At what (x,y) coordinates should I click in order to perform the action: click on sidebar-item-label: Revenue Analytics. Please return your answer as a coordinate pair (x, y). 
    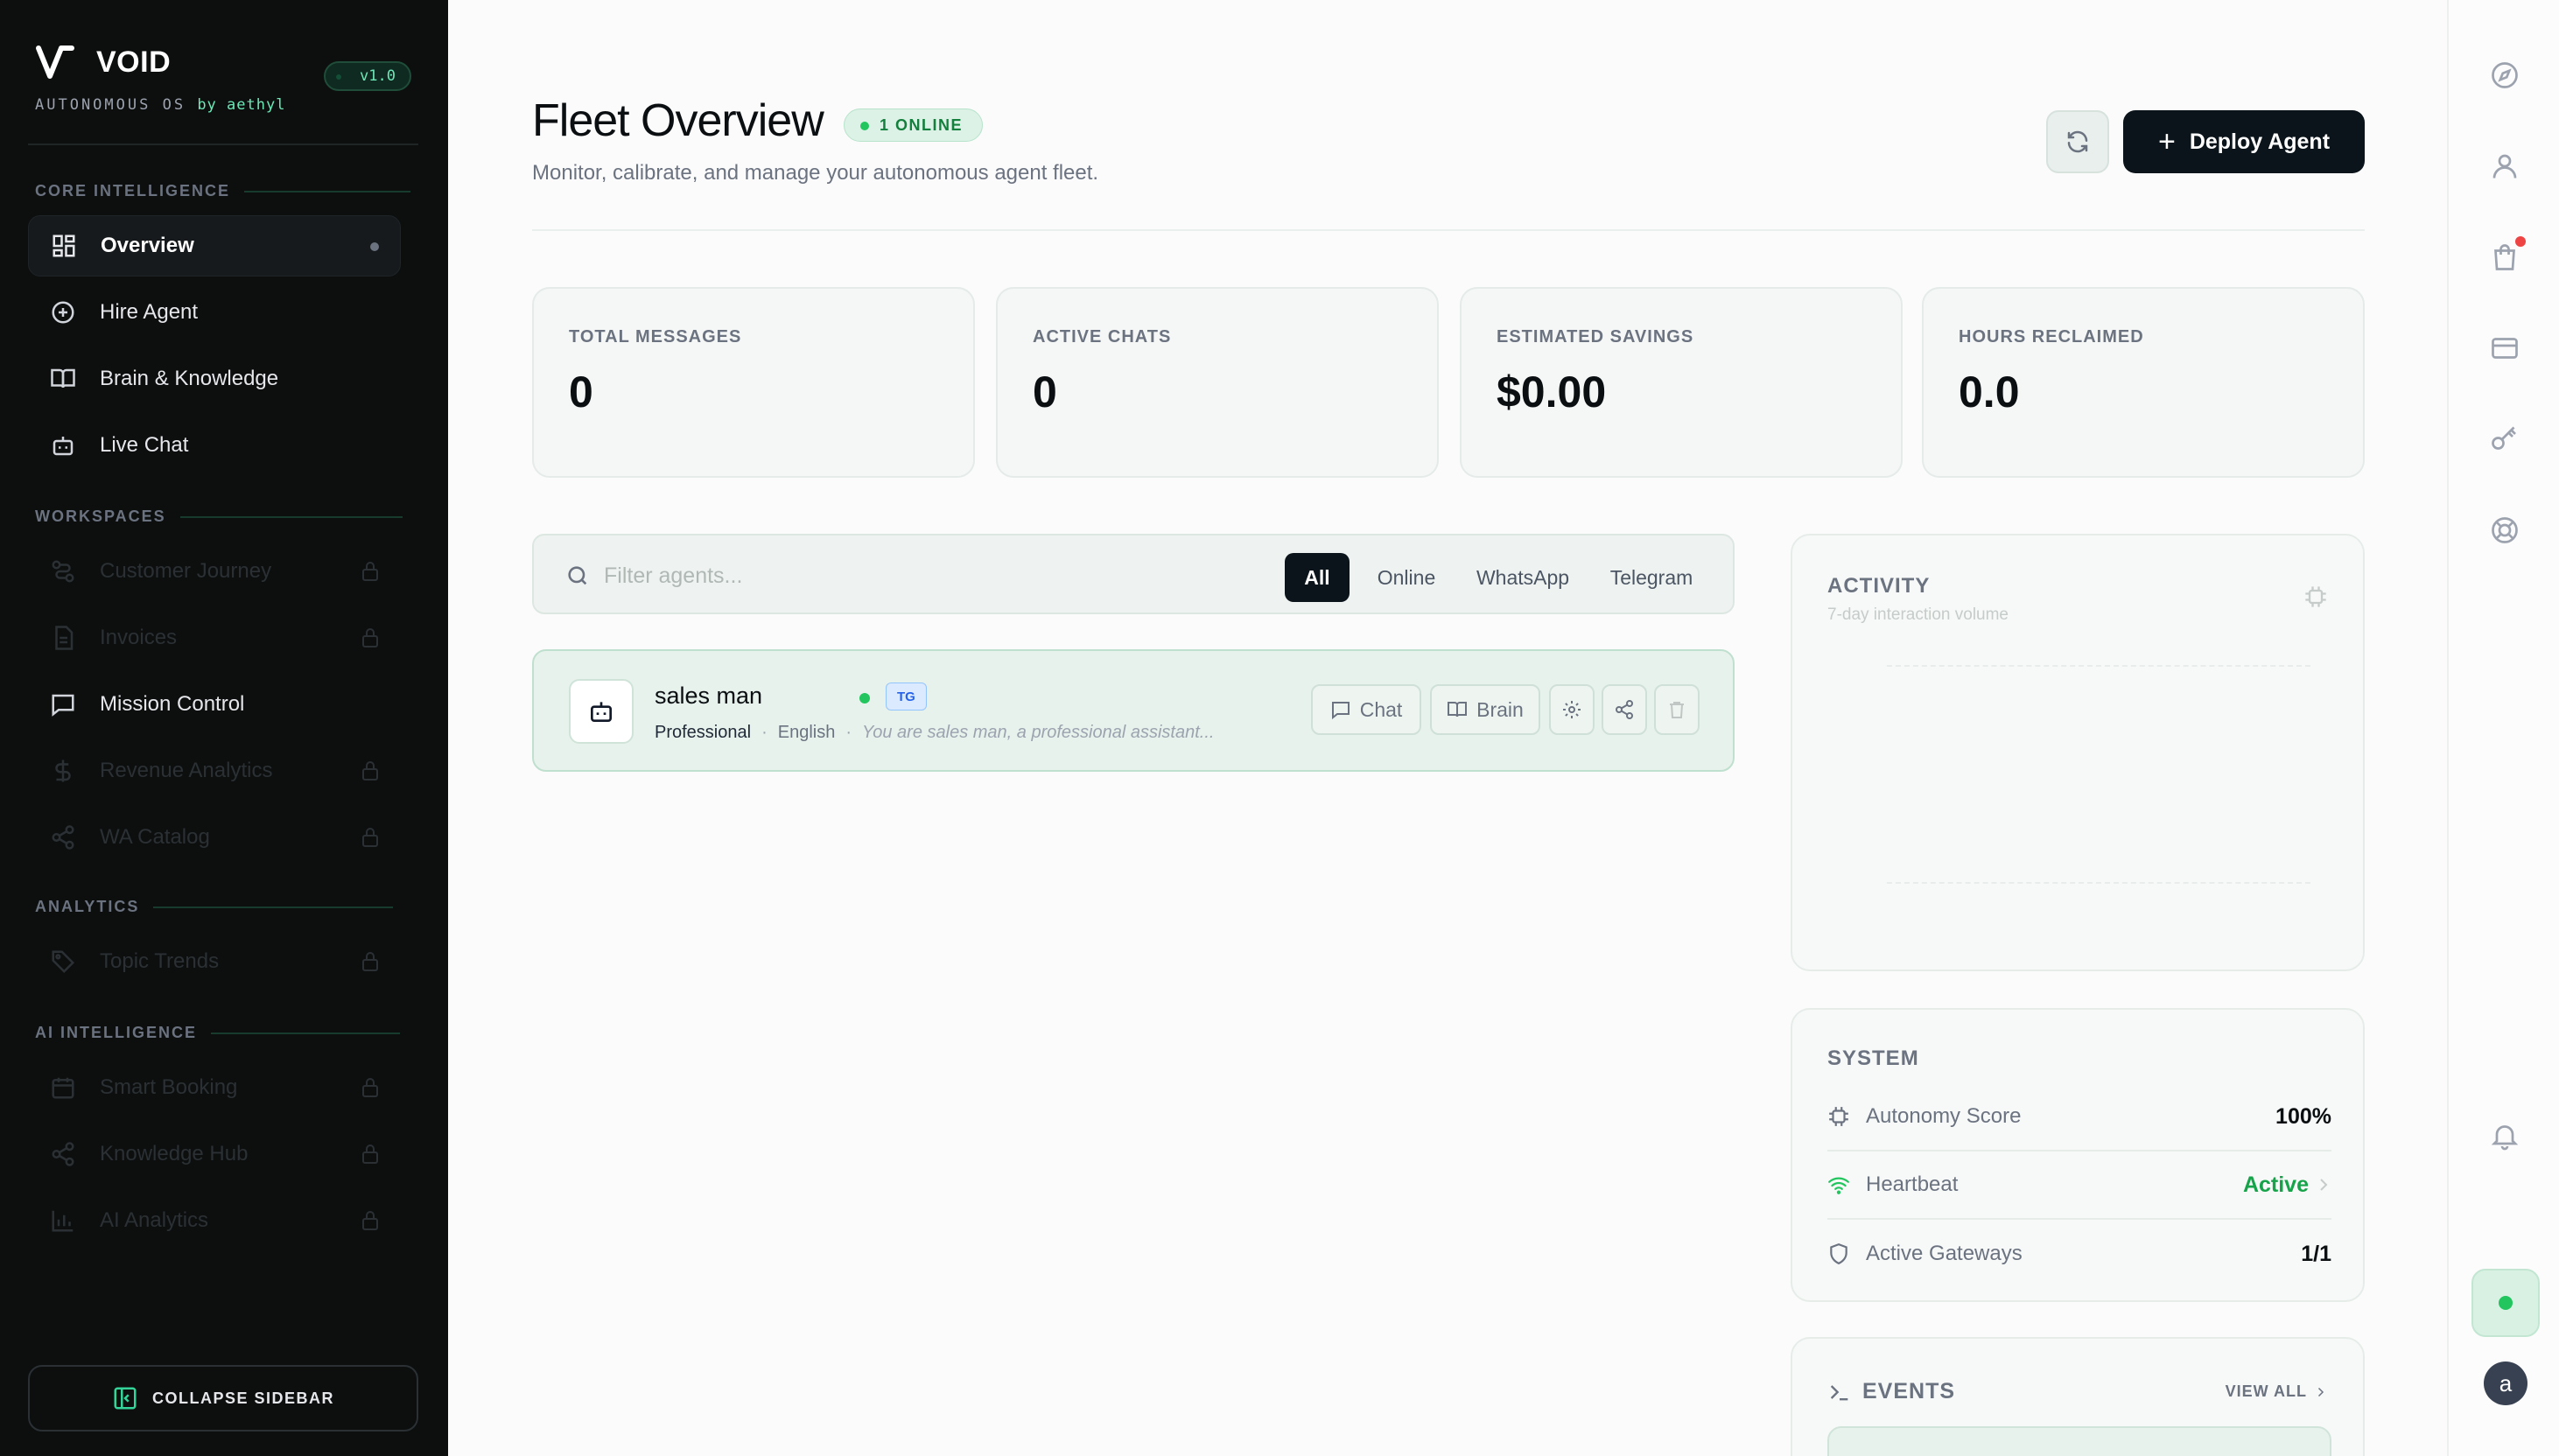
    Looking at the image, I should click on (187, 770).